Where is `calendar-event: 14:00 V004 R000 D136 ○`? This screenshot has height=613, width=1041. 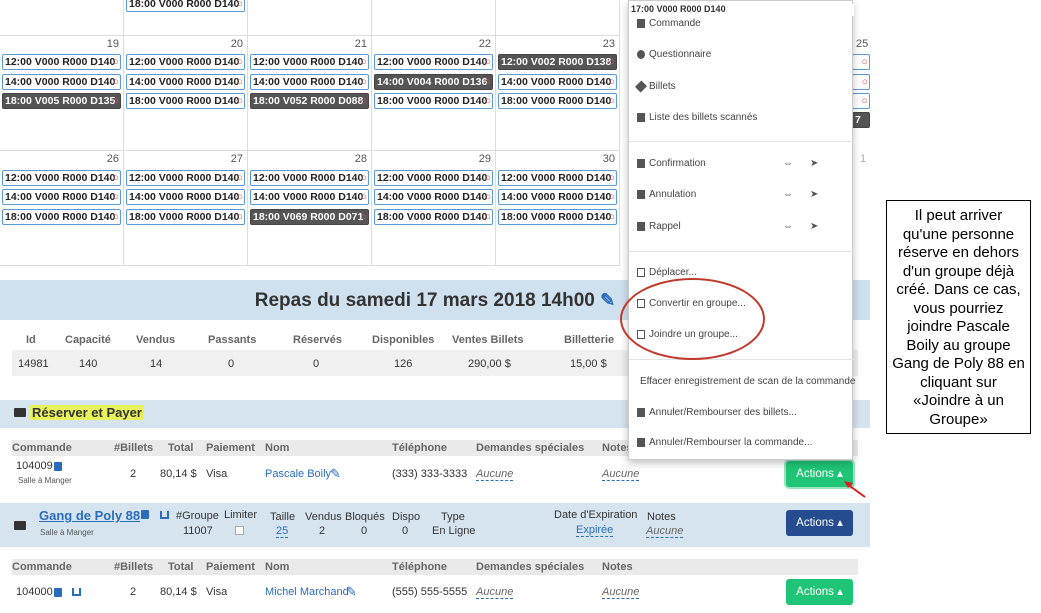
calendar-event: 14:00 V004 R000 D136 ○ is located at coordinates (433, 82).